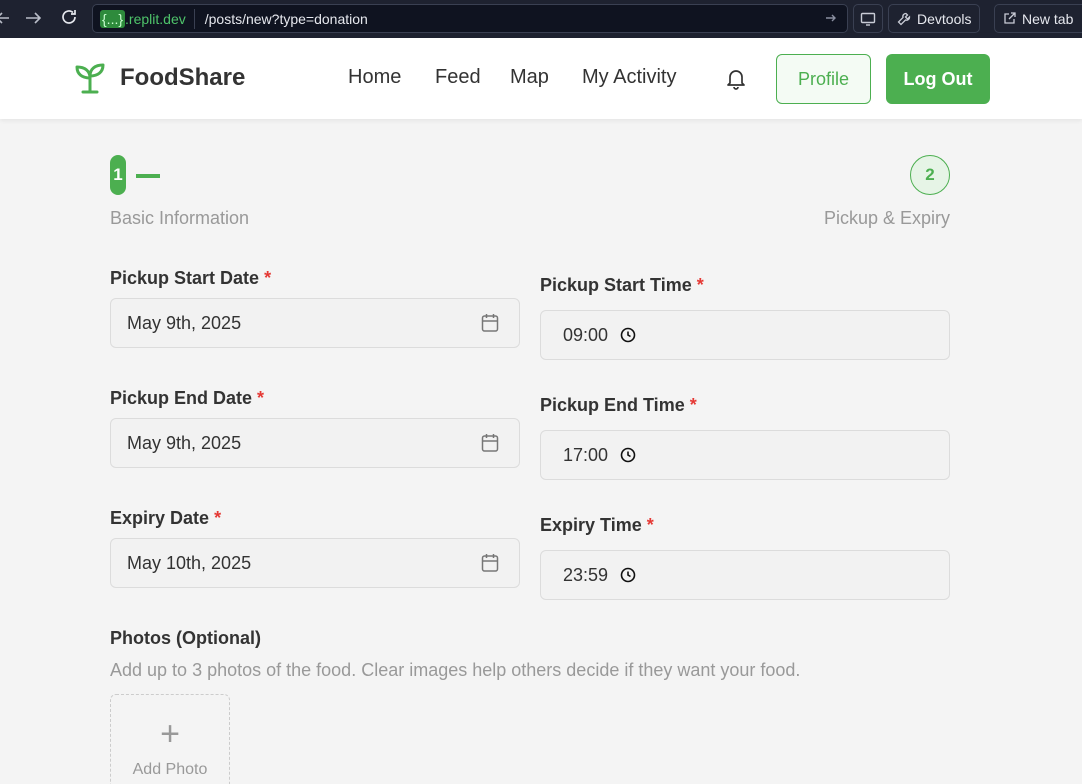 Image resolution: width=1082 pixels, height=784 pixels. Describe the element at coordinates (458, 77) in the screenshot. I see `nav-feed: Feed` at that location.